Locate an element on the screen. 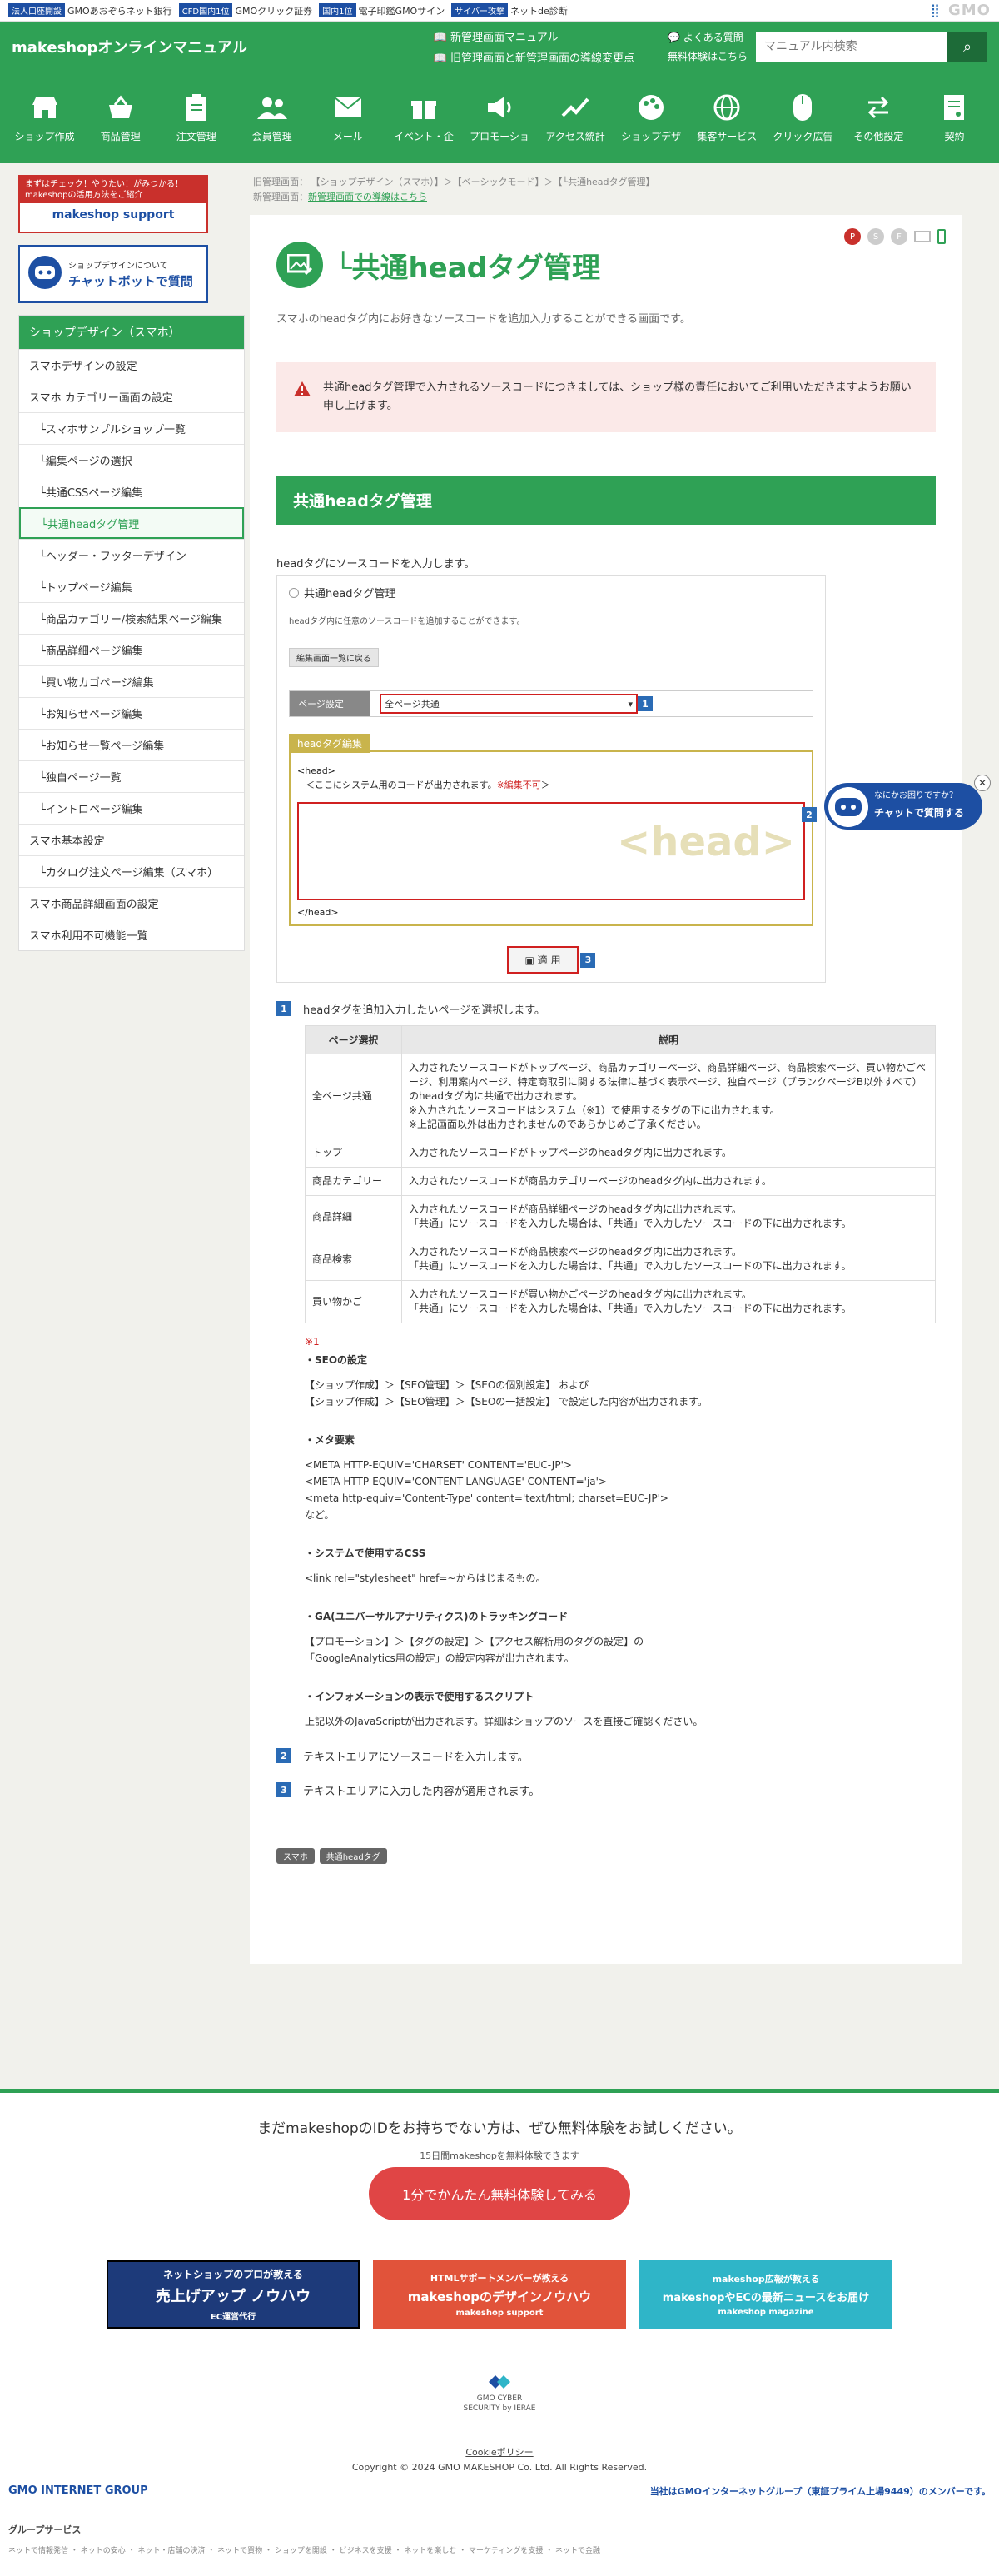 The image size is (999, 2576). dropdown-arrow-icon: ▾ is located at coordinates (630, 704).